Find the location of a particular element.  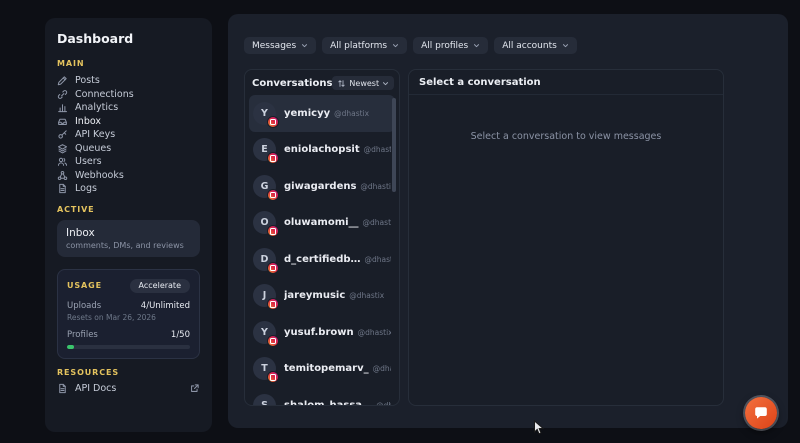

sidebar-item-connections: Connections is located at coordinates (128, 95).